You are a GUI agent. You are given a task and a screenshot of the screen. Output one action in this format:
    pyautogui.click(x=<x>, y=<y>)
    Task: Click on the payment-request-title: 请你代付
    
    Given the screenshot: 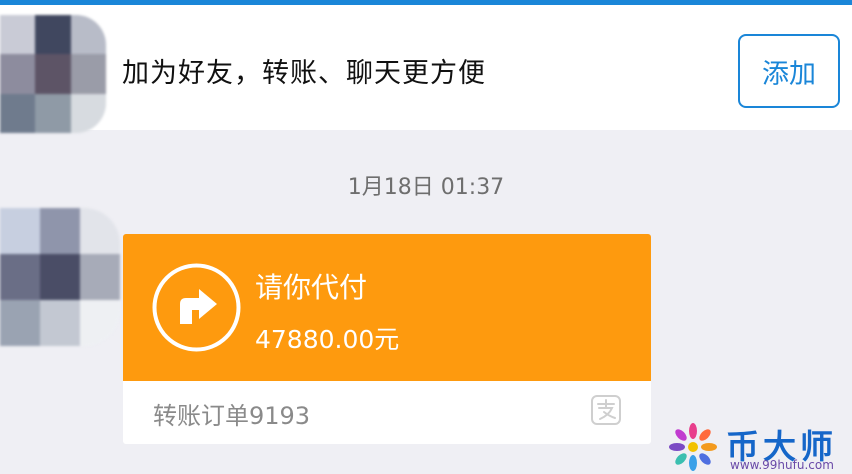 What is the action you would take?
    pyautogui.click(x=311, y=287)
    